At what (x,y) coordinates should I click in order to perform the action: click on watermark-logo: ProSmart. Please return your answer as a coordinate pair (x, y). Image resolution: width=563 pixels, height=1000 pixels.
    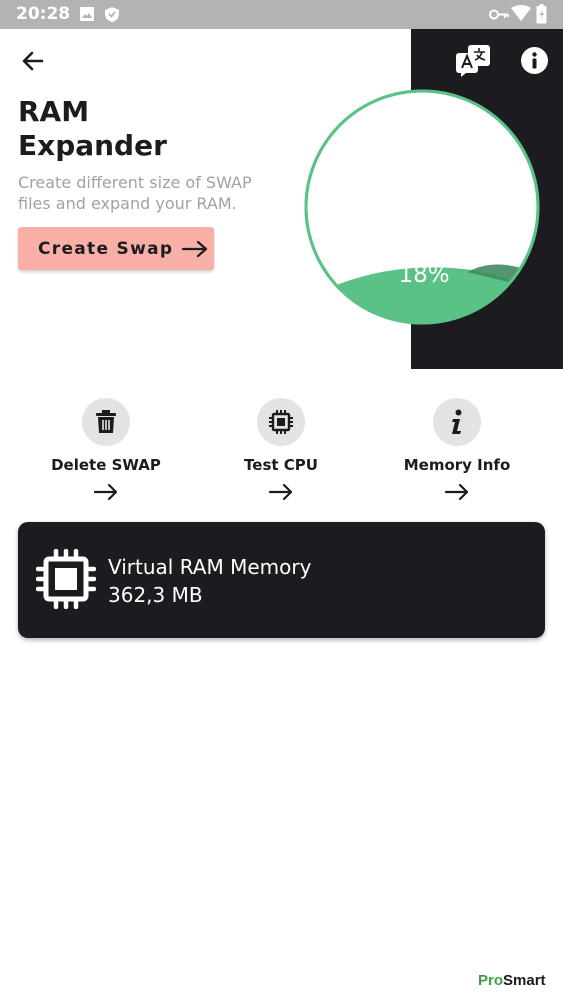
    Looking at the image, I should click on (512, 980).